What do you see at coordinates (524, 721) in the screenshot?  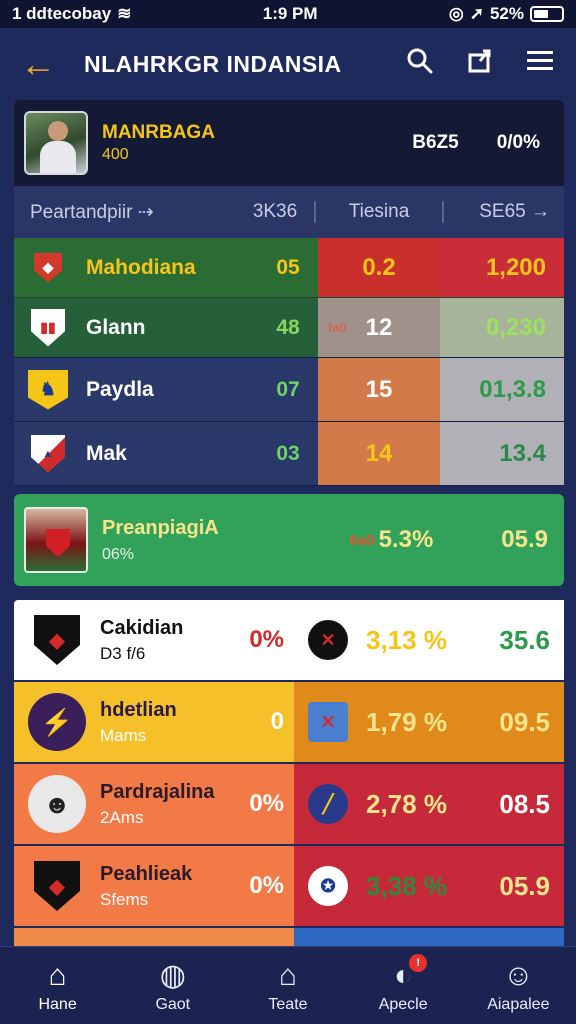 I see `card-right-value: 09.5` at bounding box center [524, 721].